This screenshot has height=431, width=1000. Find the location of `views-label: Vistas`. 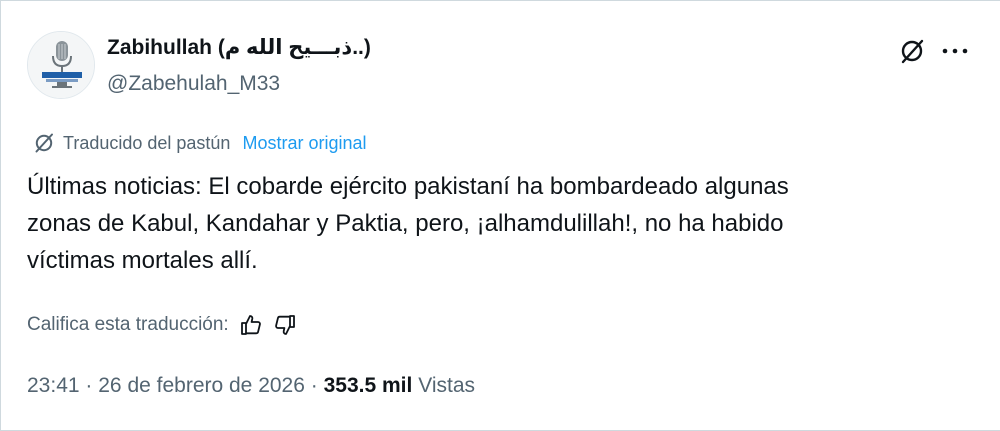

views-label: Vistas is located at coordinates (446, 385).